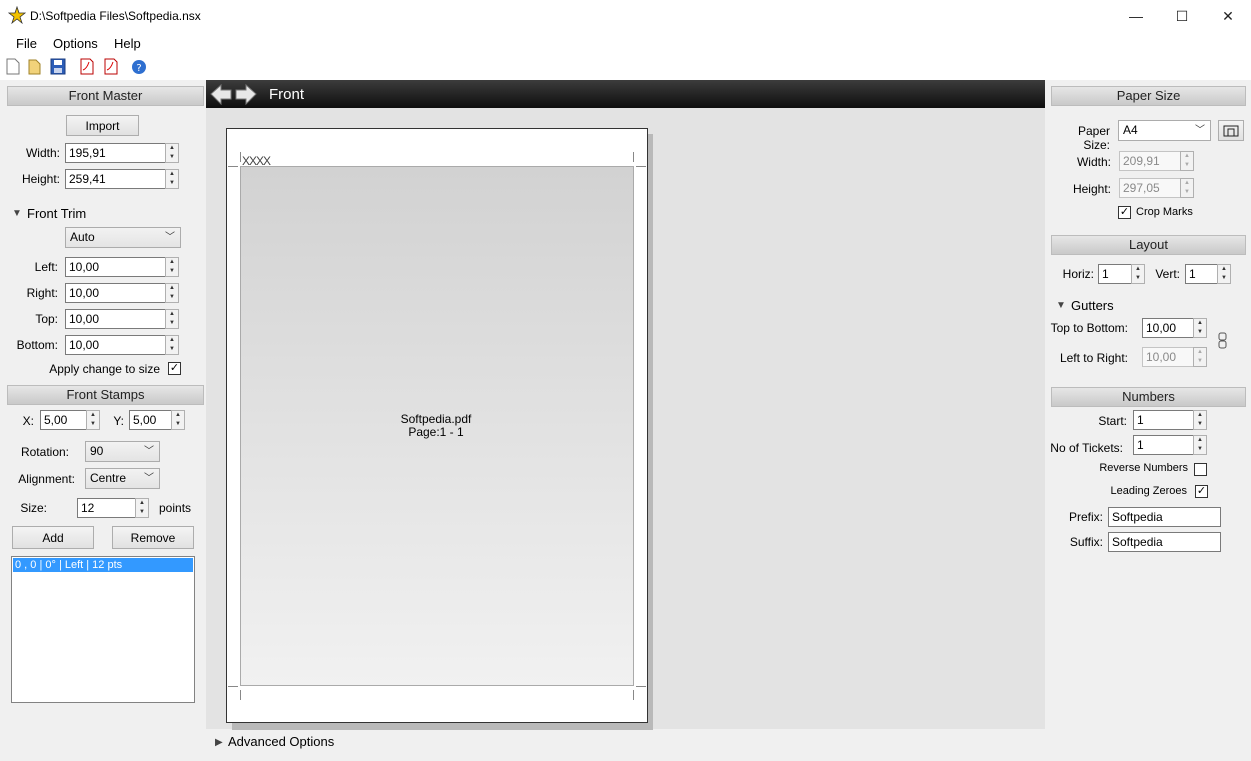 This screenshot has width=1251, height=761. What do you see at coordinates (122, 451) in the screenshot?
I see `rotation-select: 90 ﹀` at bounding box center [122, 451].